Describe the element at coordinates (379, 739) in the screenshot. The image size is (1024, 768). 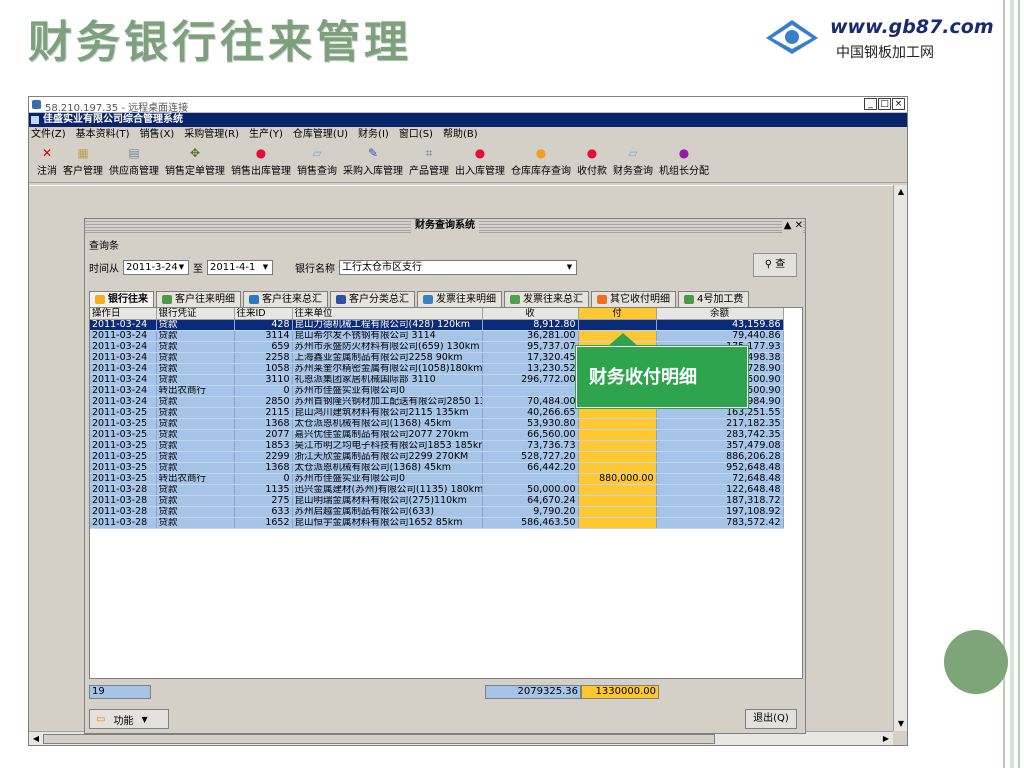
I see `scroll-thumb` at that location.